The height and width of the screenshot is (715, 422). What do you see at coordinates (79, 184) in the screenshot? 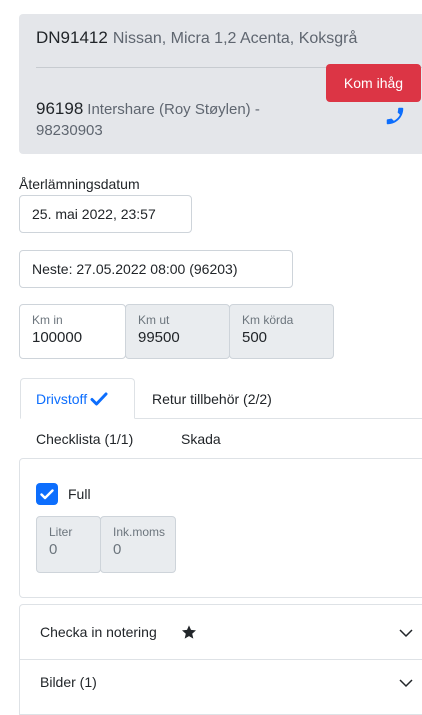
I see `return-date-label: Återlämningsdatum` at bounding box center [79, 184].